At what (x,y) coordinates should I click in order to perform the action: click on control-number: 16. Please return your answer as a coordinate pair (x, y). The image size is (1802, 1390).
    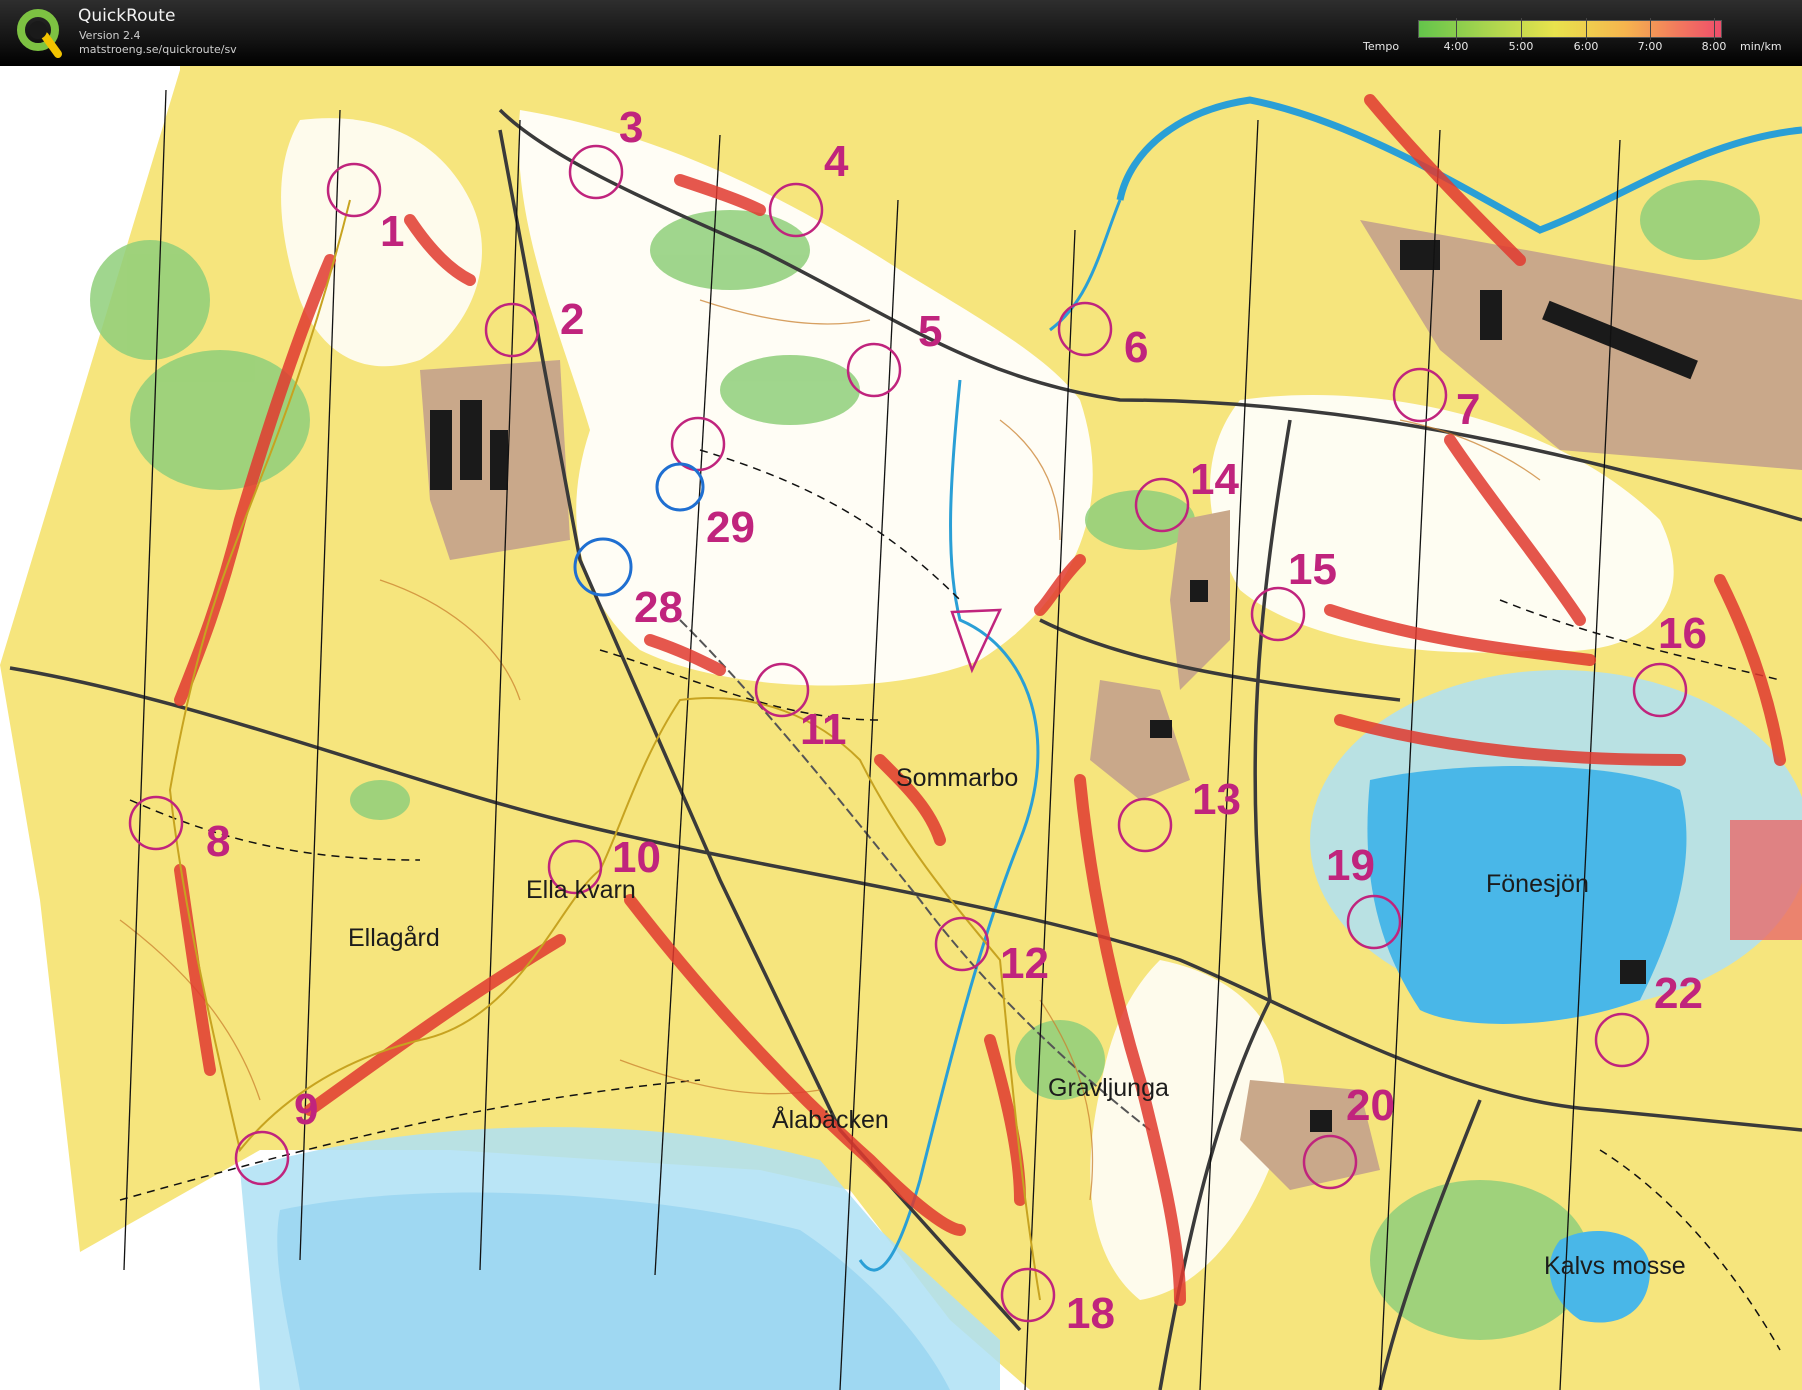
    Looking at the image, I should click on (1682, 633).